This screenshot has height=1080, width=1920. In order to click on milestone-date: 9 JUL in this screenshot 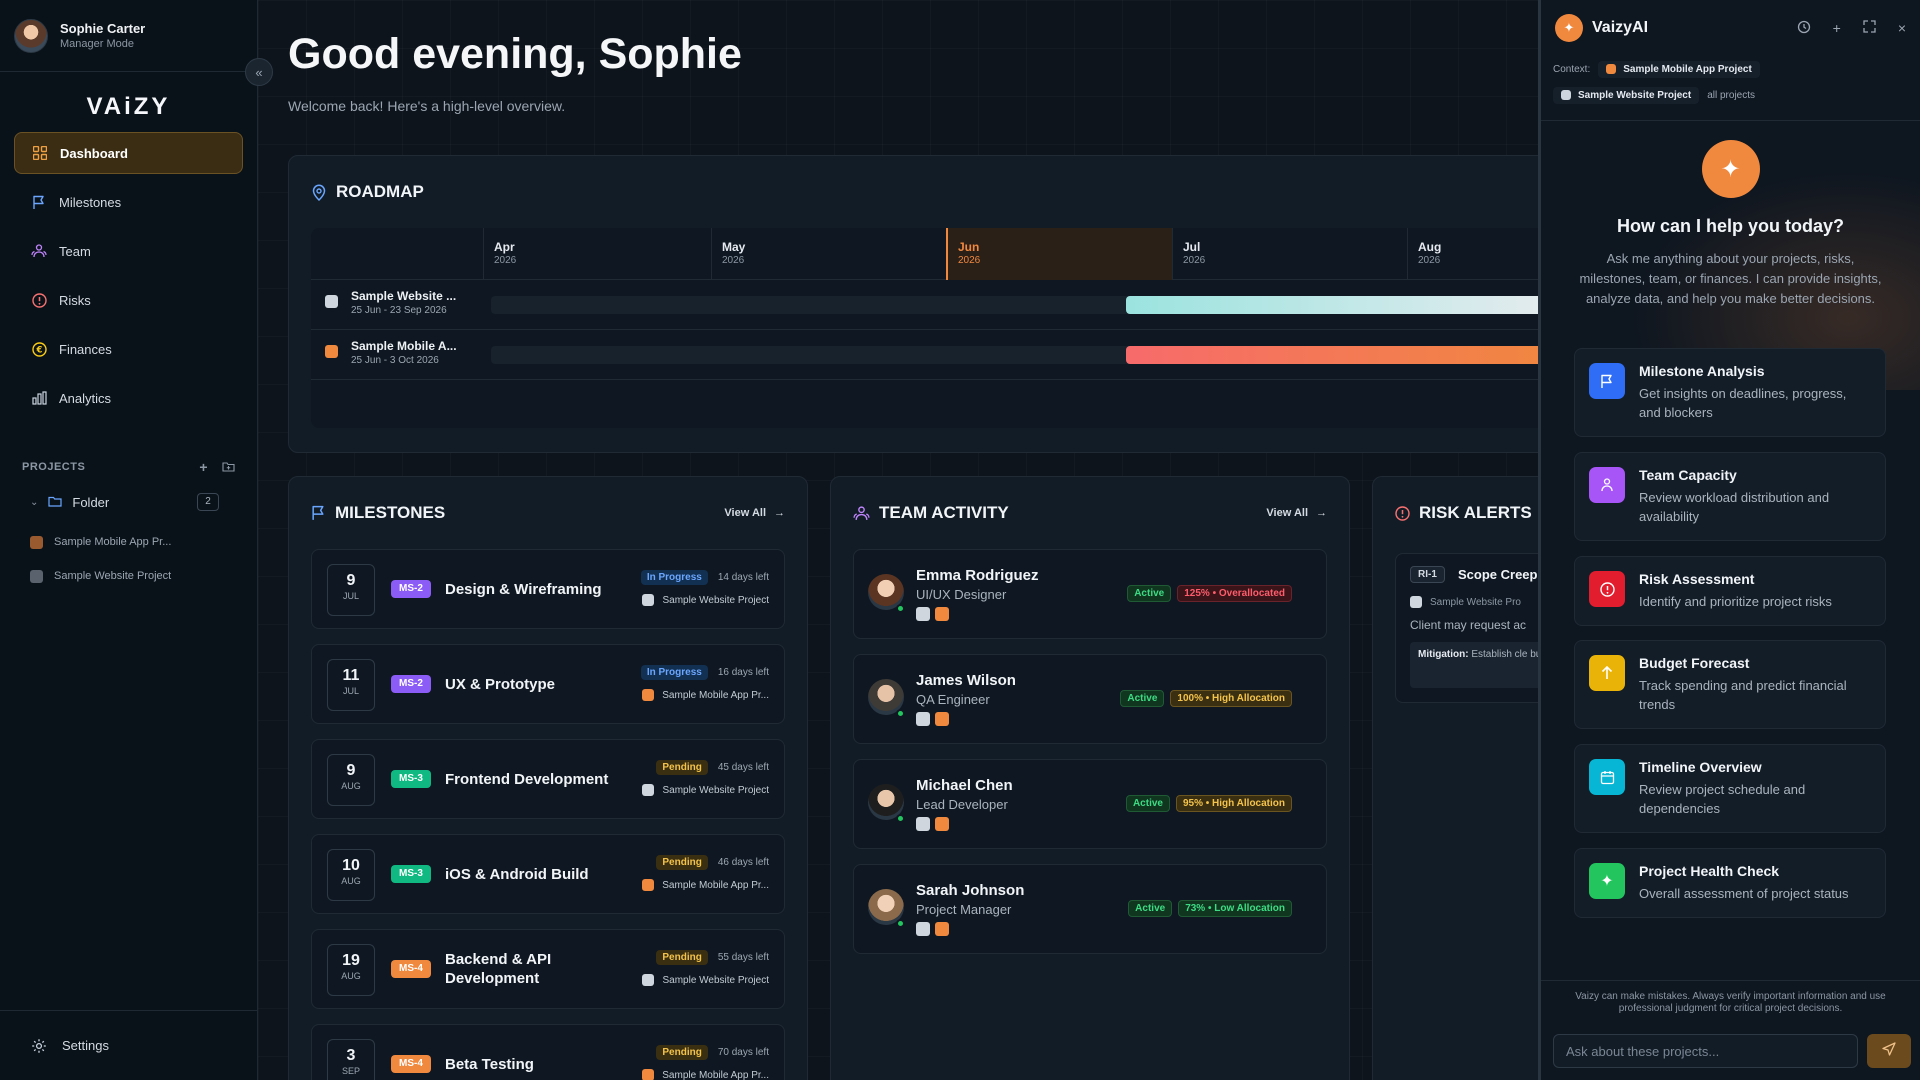, I will do `click(351, 590)`.